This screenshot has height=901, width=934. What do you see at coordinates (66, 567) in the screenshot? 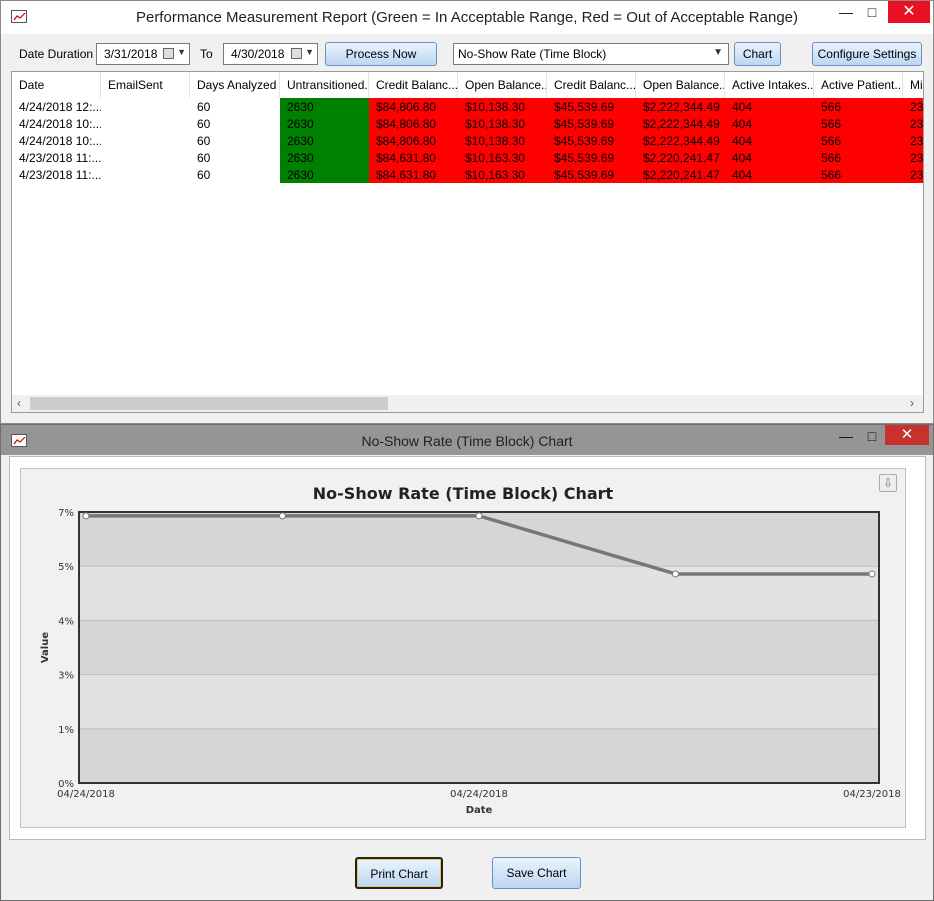
I see `y-tick-label: 5%` at bounding box center [66, 567].